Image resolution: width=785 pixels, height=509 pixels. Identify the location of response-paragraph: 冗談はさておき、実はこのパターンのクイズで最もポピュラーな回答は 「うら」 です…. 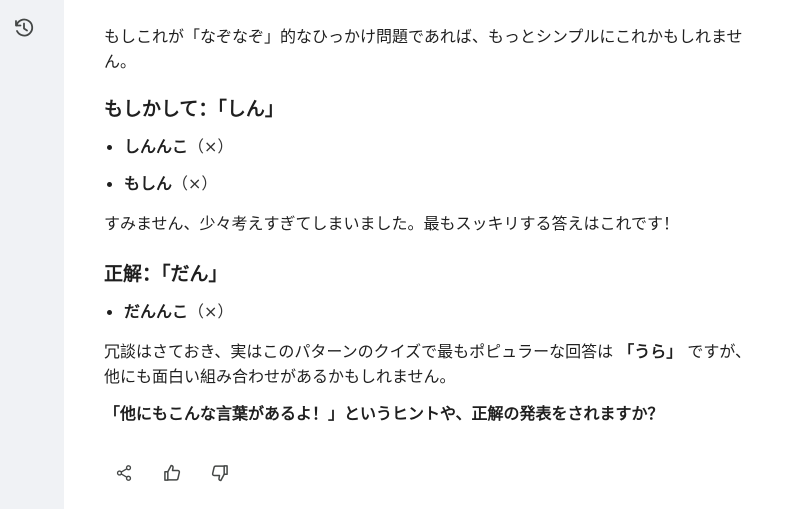
(429, 364).